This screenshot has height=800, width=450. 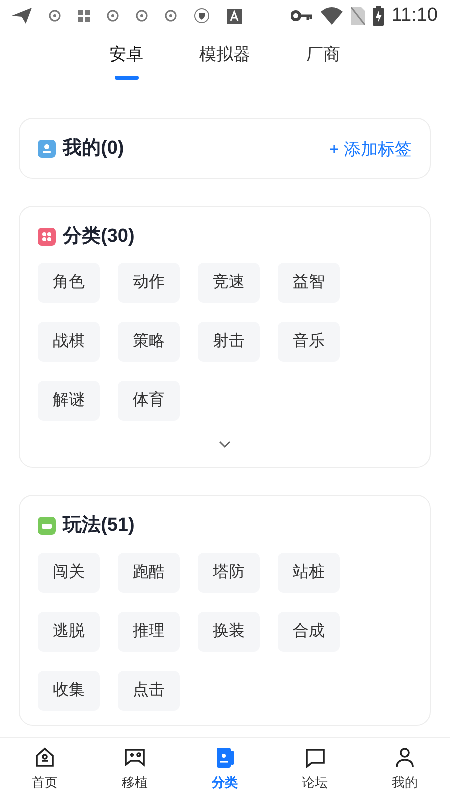 I want to click on tag-chip: 益智, so click(x=309, y=283).